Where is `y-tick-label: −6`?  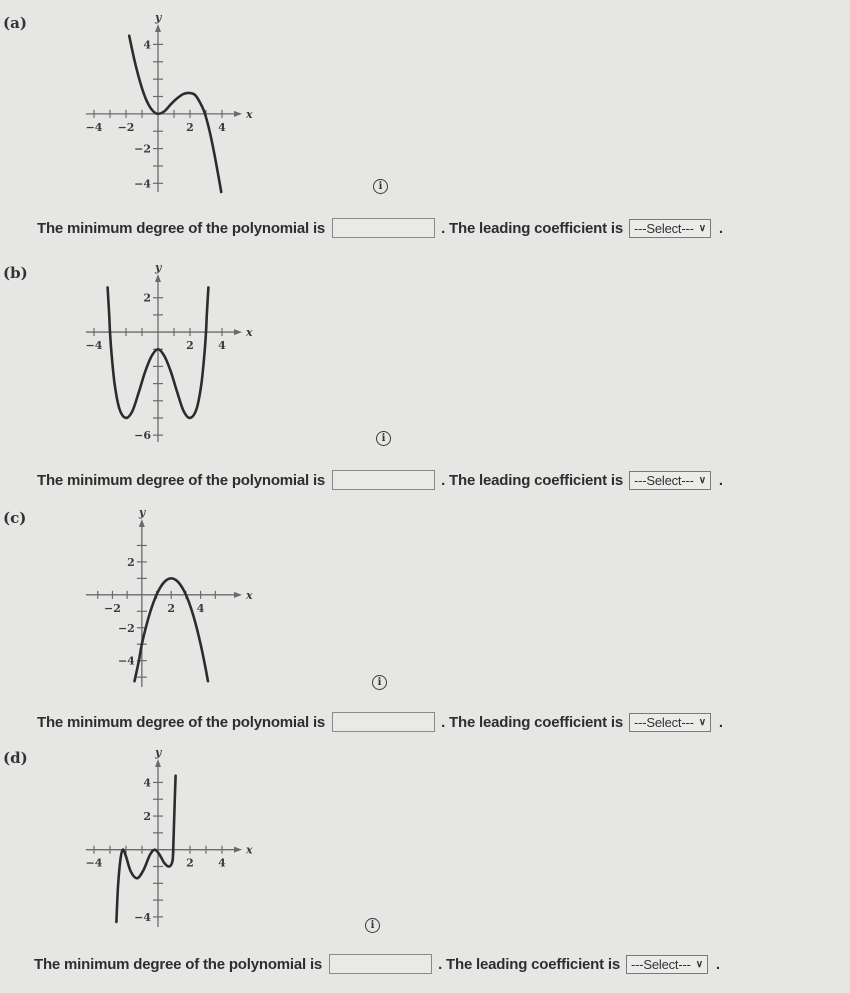 y-tick-label: −6 is located at coordinates (142, 435).